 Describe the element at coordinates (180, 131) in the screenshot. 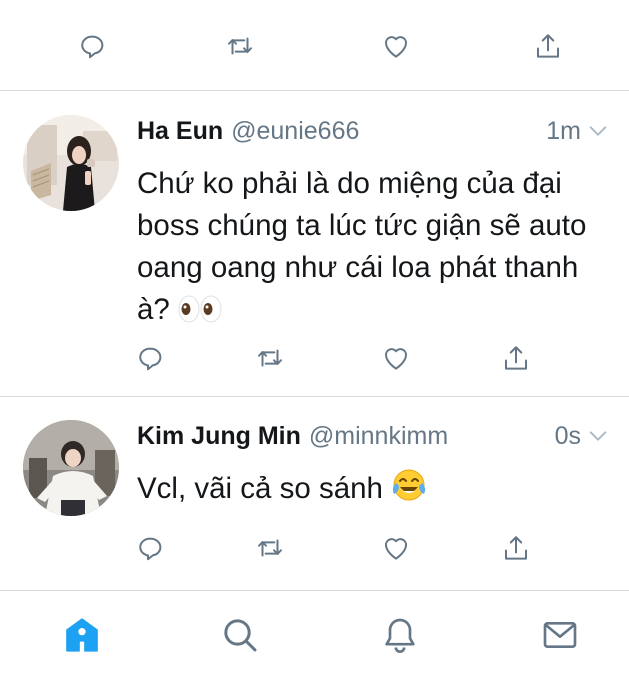

I see `display-name: Ha Eun` at that location.